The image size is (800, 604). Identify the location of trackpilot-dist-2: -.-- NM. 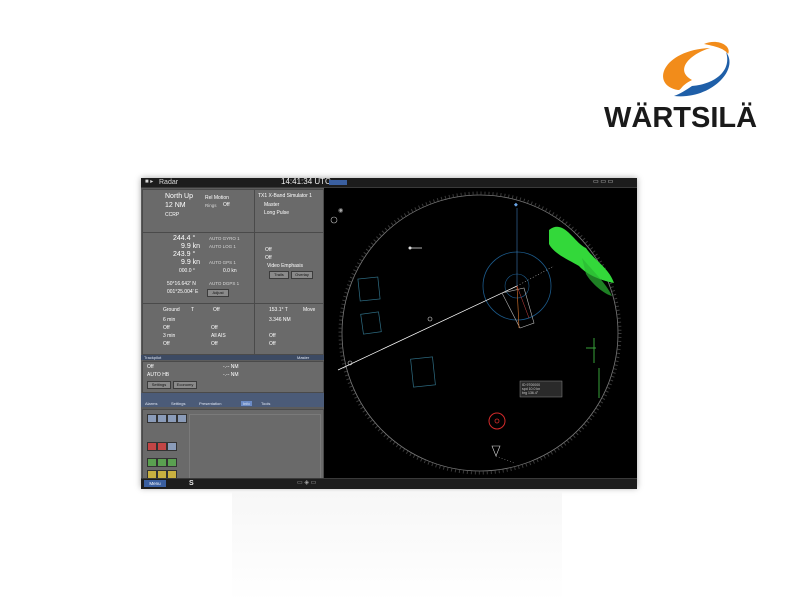
(231, 375).